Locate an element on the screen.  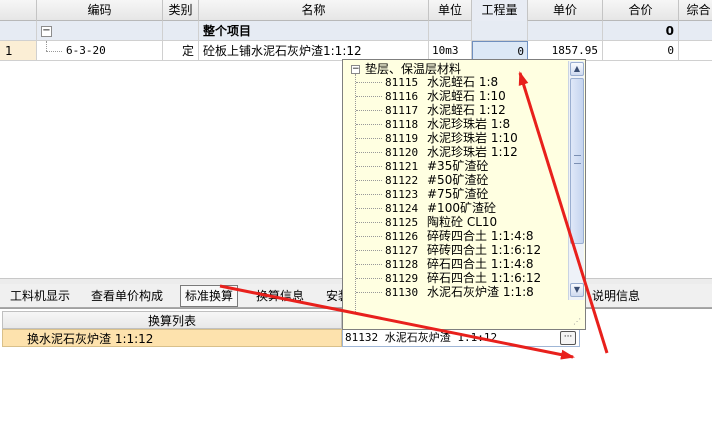
header-code: 编码 is located at coordinates (100, 10).